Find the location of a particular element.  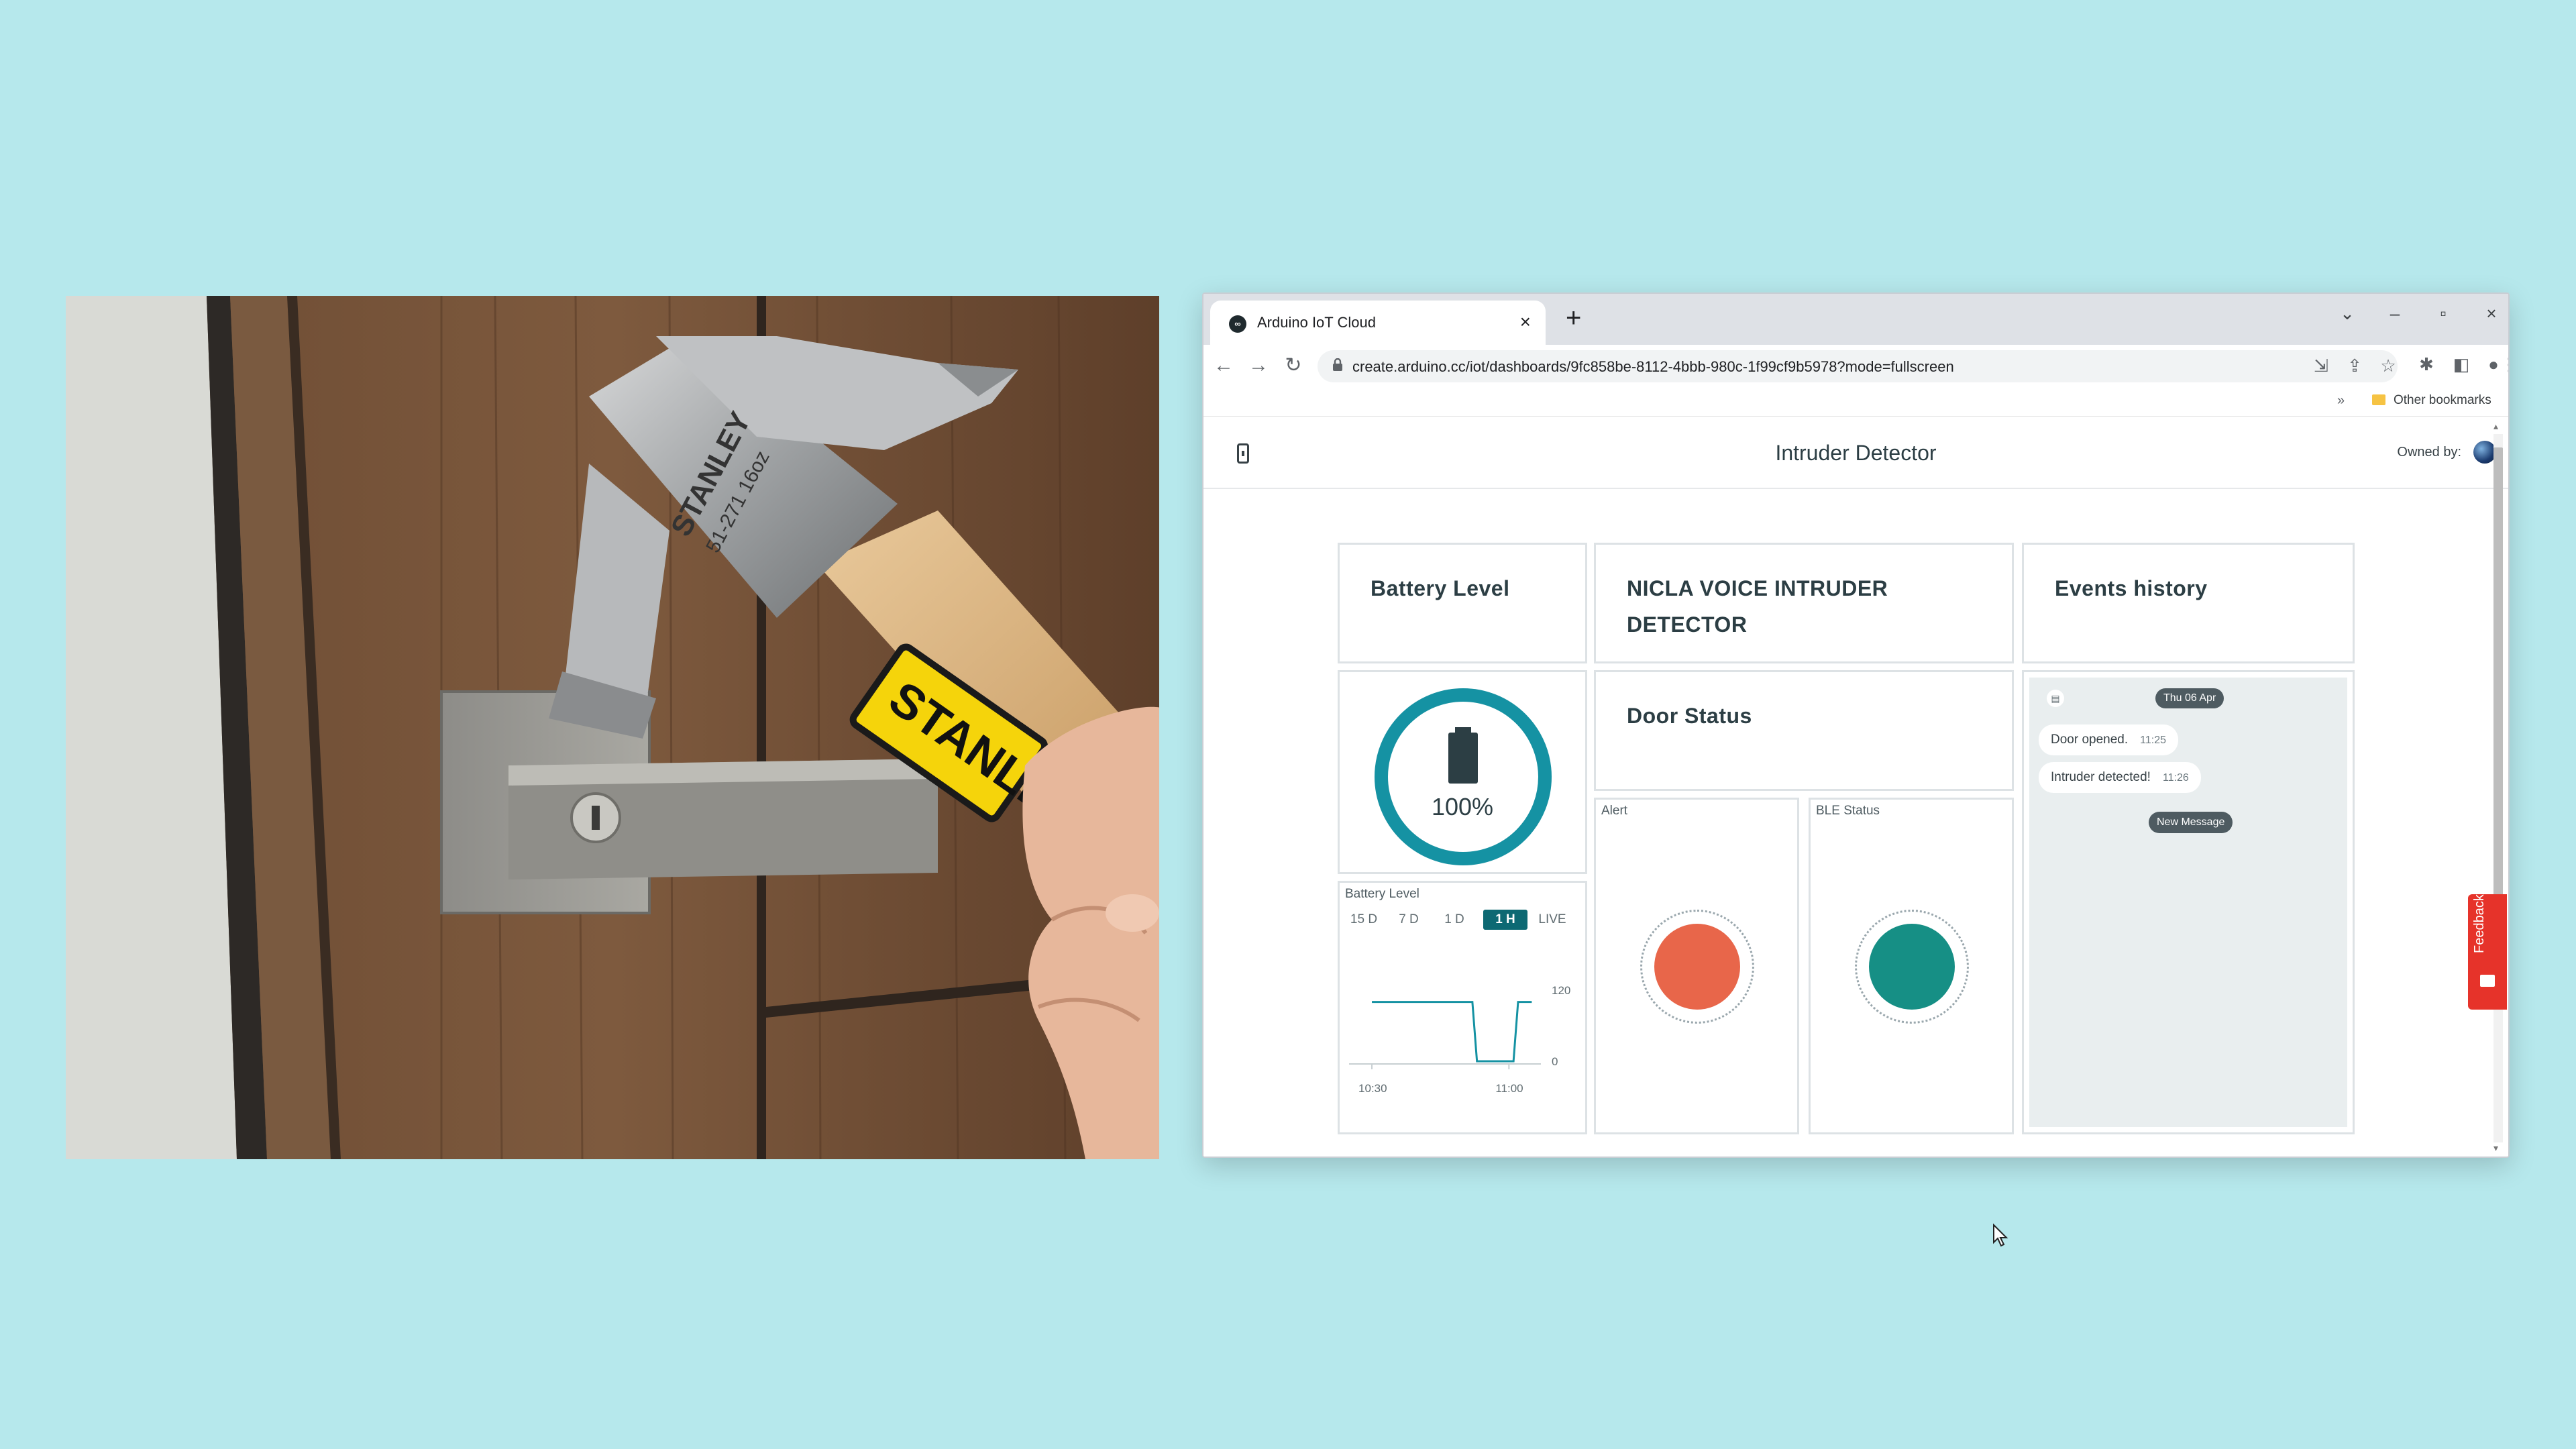

x-tick-label: 11:00 is located at coordinates (1509, 1088).